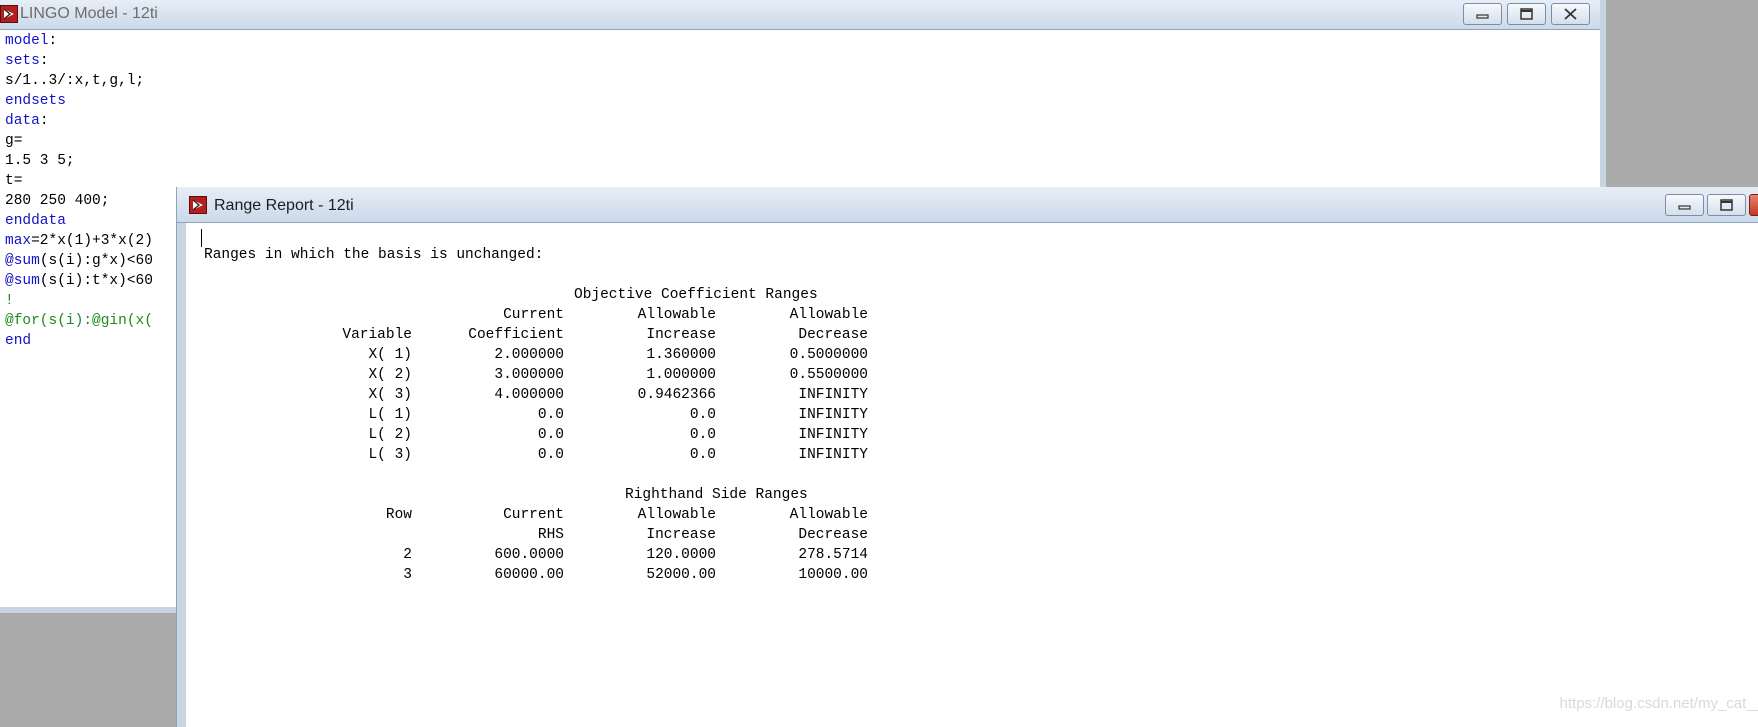 This screenshot has height=727, width=1758. I want to click on code-token: (s(i):g*x)<60, so click(96, 261).